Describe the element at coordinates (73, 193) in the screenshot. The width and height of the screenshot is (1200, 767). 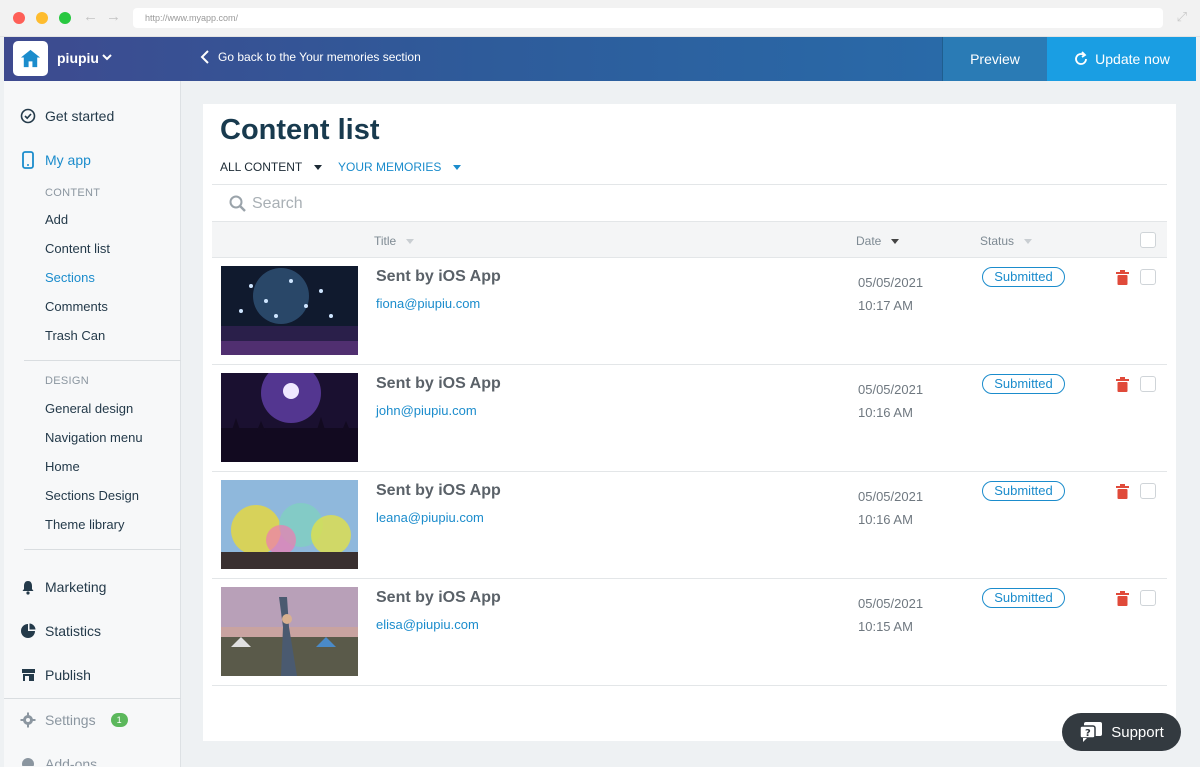
I see `sidebar-content-heading: CONTENT` at that location.